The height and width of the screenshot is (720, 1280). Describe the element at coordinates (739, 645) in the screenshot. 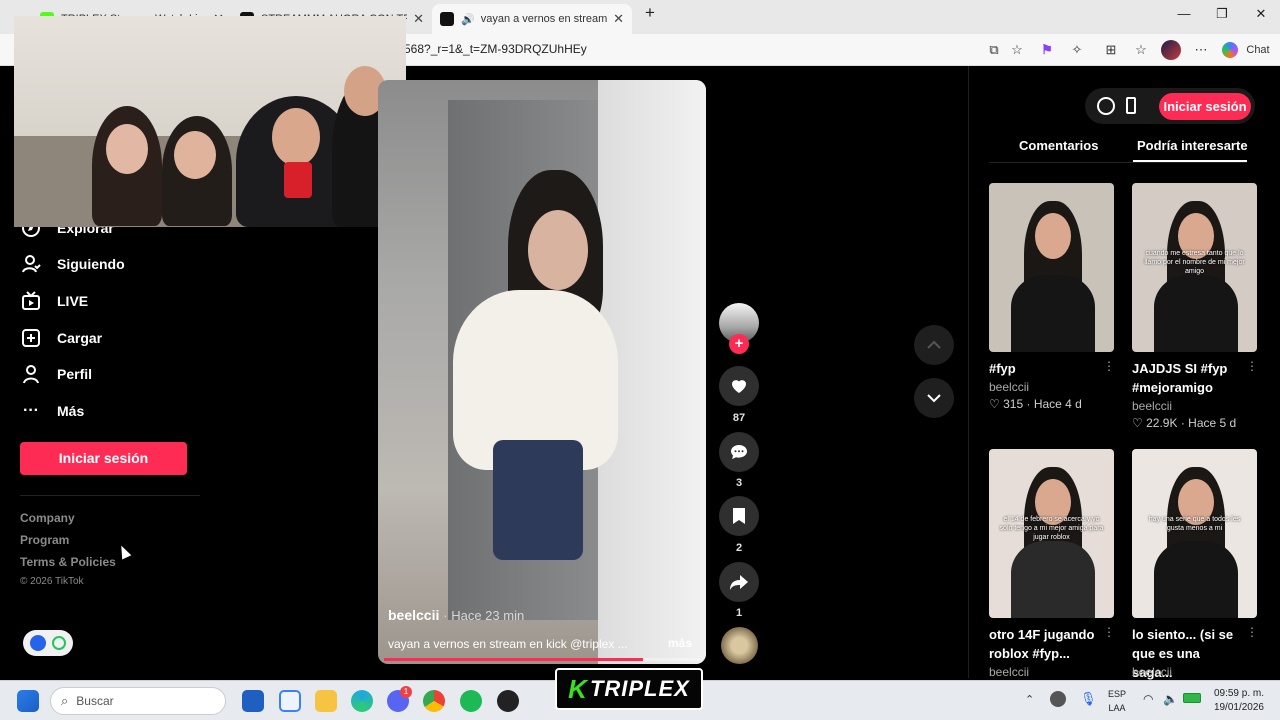

I see `music-disc` at that location.